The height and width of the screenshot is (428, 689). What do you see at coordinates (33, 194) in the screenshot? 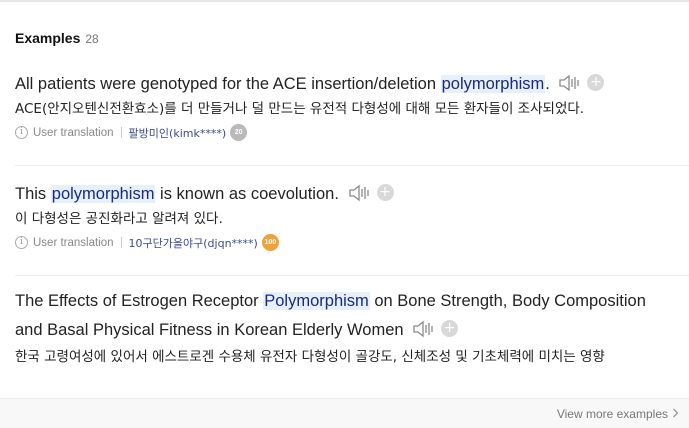
I see `sentence-text: This` at bounding box center [33, 194].